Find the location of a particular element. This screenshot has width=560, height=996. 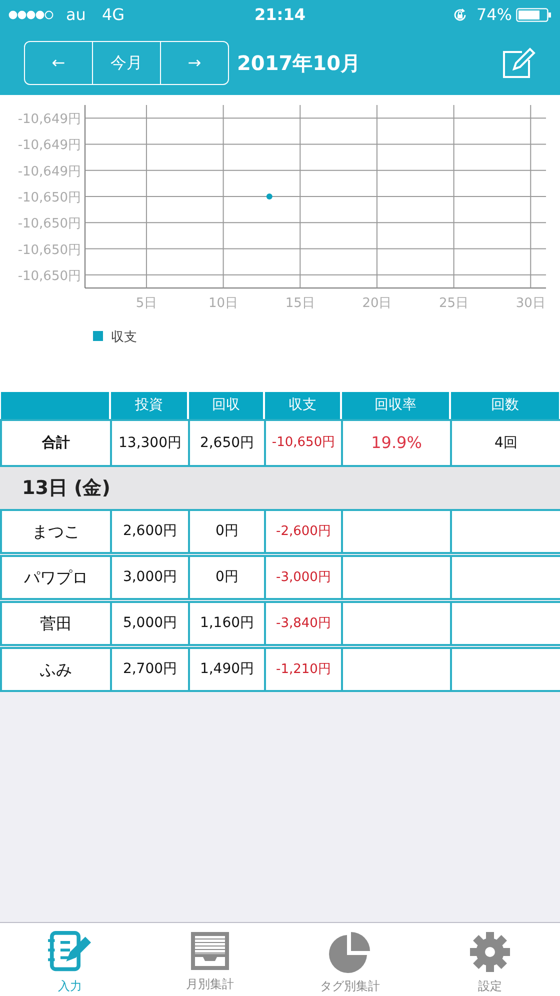

tray-list-icon is located at coordinates (210, 951).